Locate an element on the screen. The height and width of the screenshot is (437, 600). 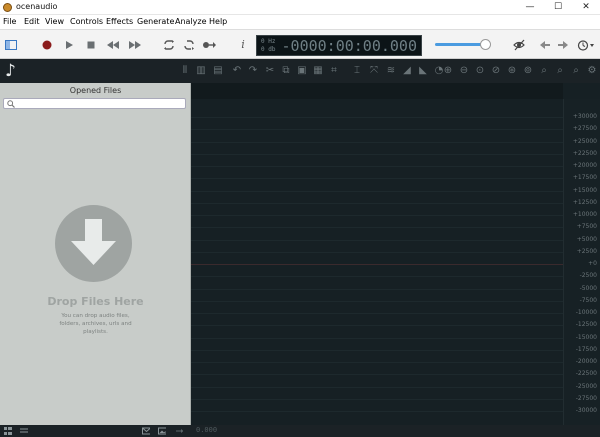
hide-icon is located at coordinates (519, 45).